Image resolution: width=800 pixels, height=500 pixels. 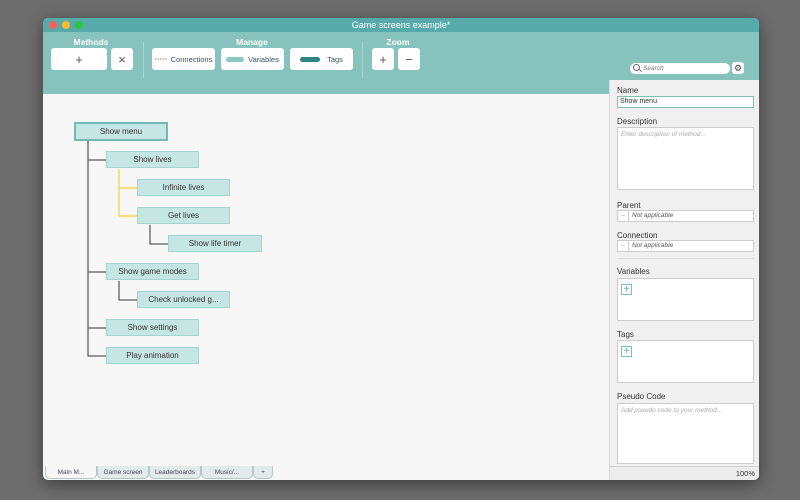 I want to click on name-label: Name, so click(x=628, y=90).